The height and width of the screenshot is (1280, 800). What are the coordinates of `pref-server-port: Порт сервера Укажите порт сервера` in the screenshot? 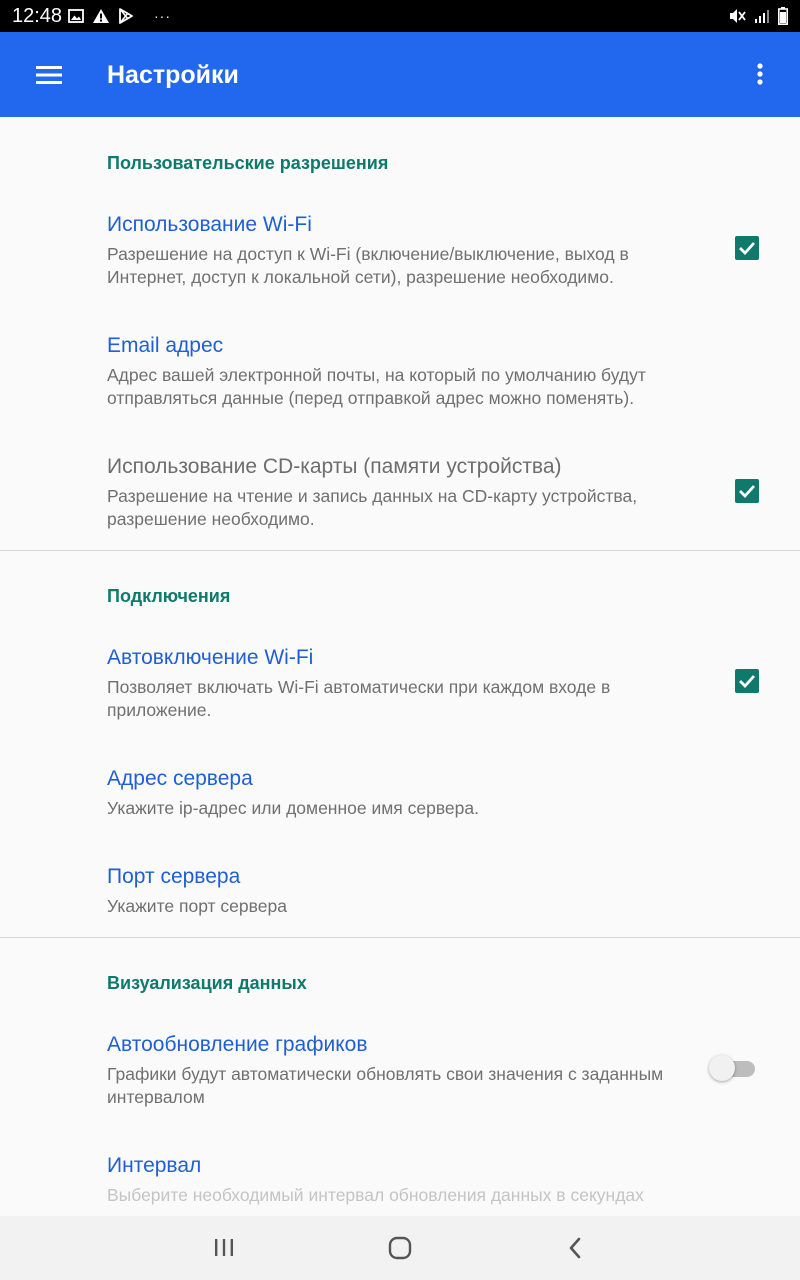 It's located at (400, 898).